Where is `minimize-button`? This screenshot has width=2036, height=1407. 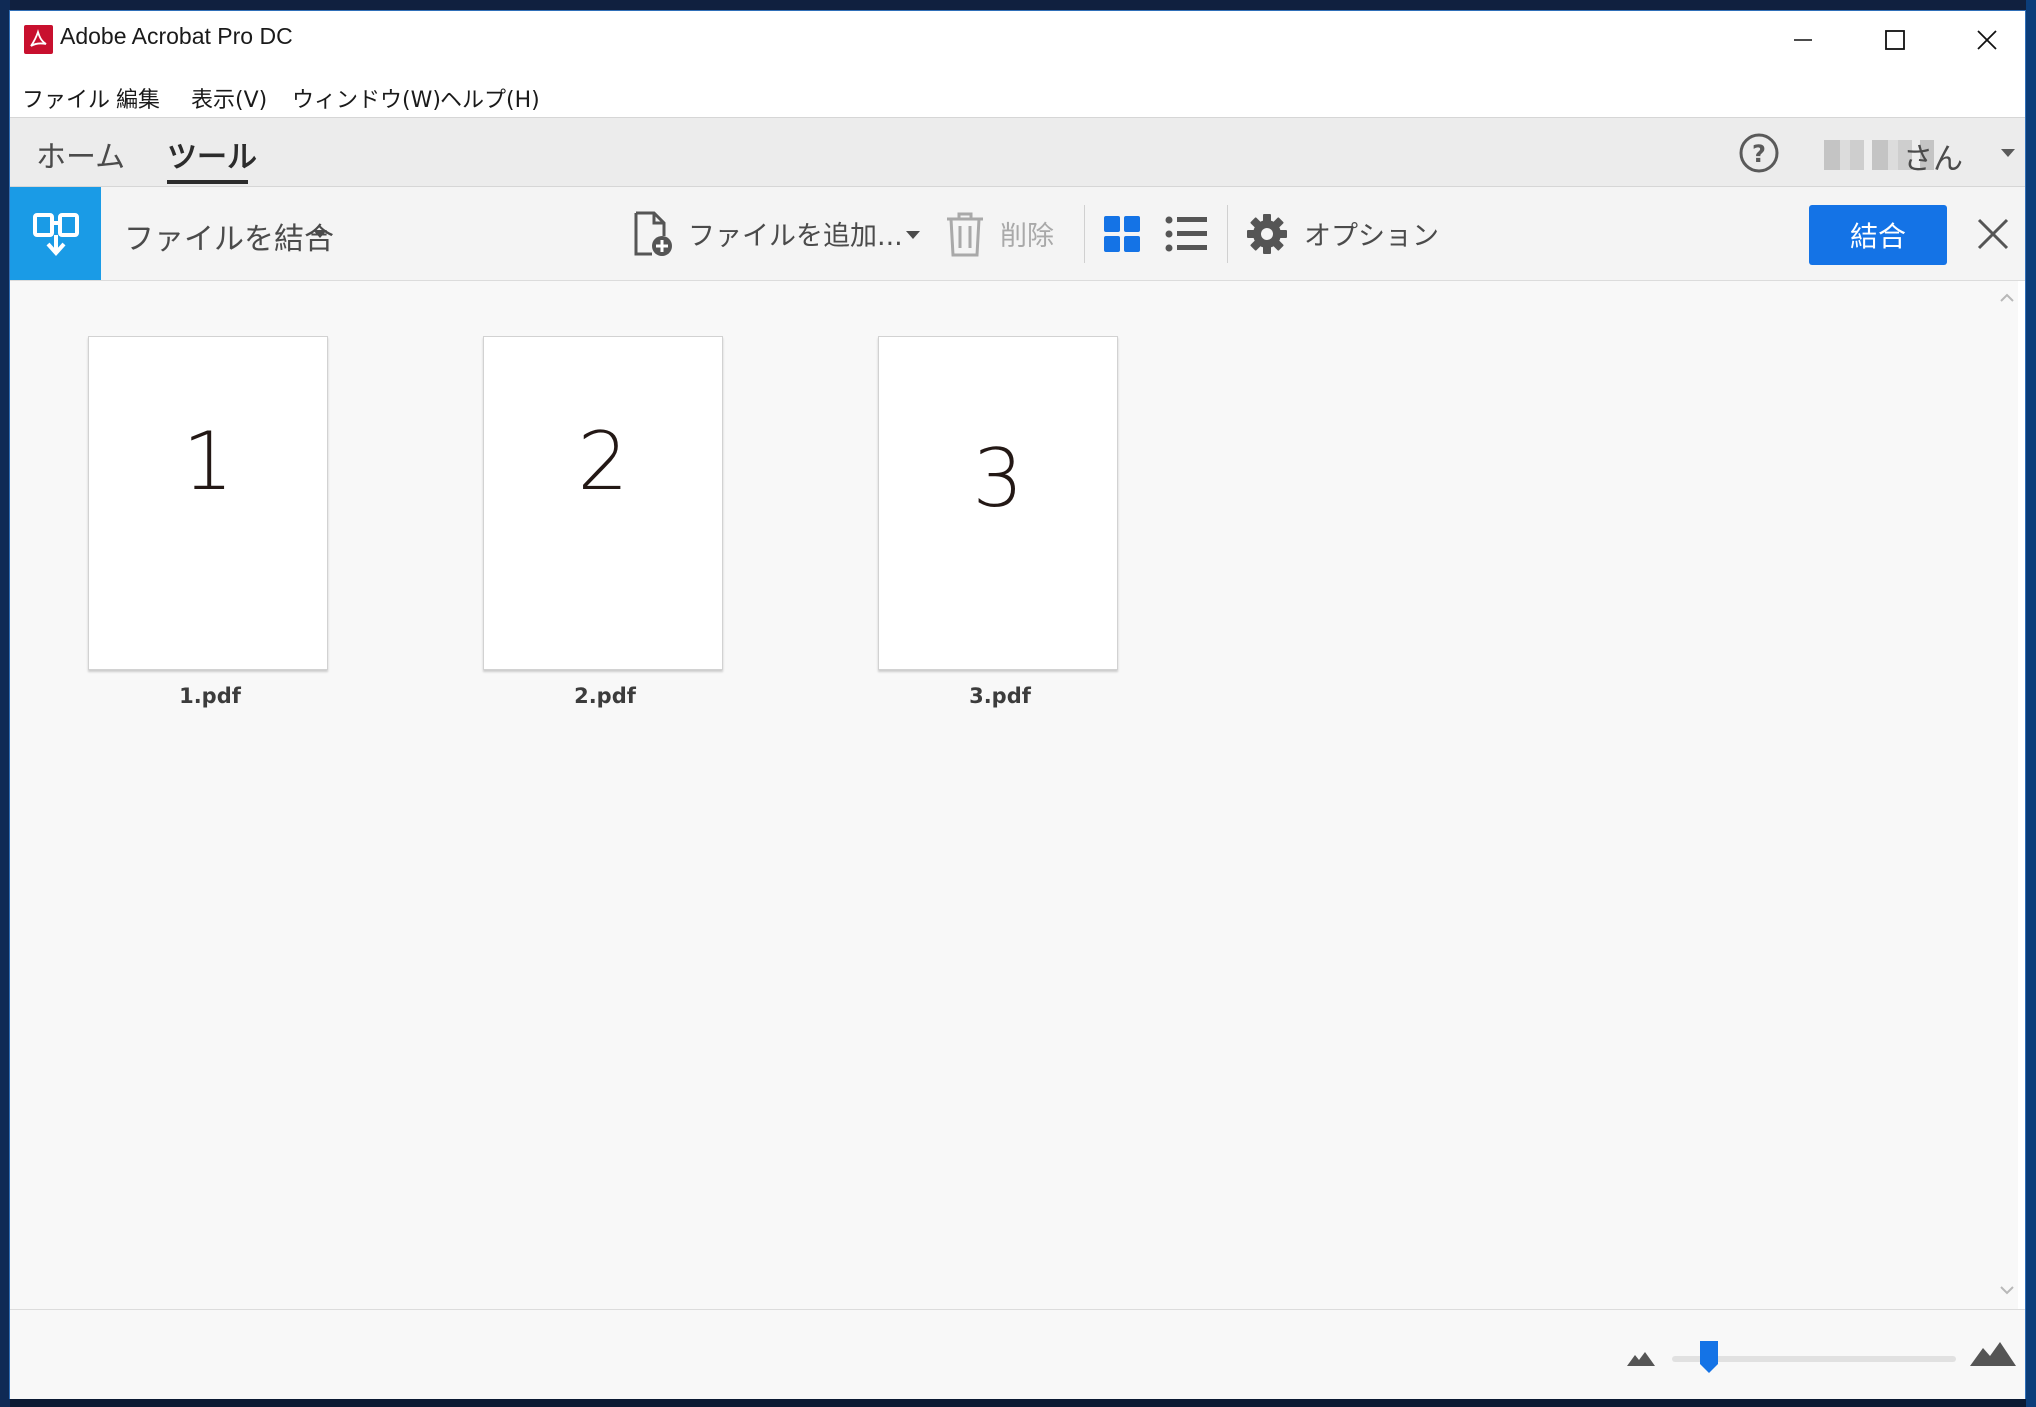
minimize-button is located at coordinates (1803, 40).